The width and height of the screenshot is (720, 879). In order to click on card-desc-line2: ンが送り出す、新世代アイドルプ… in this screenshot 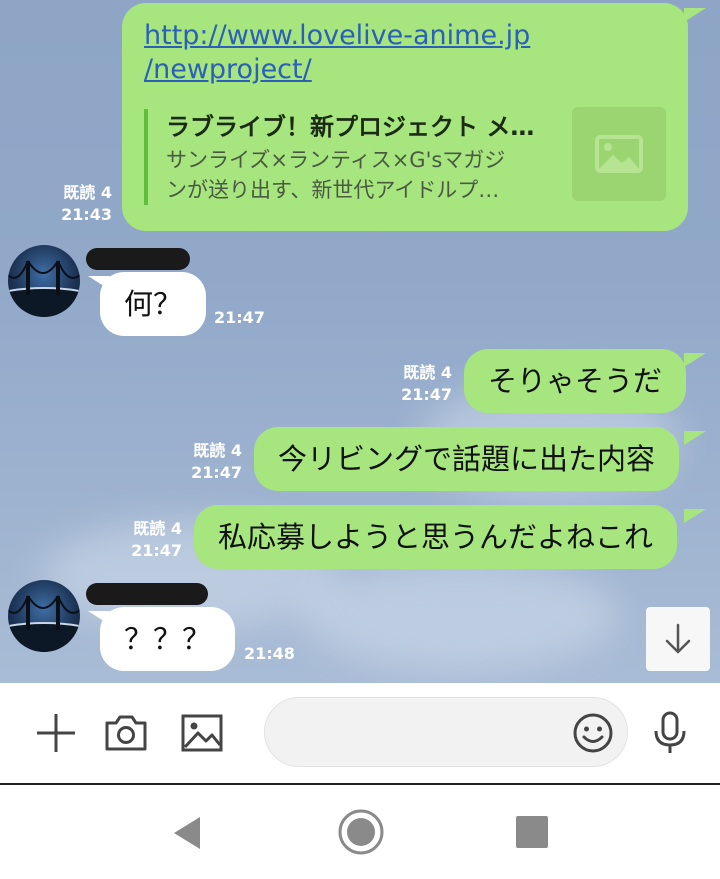, I will do `click(333, 190)`.